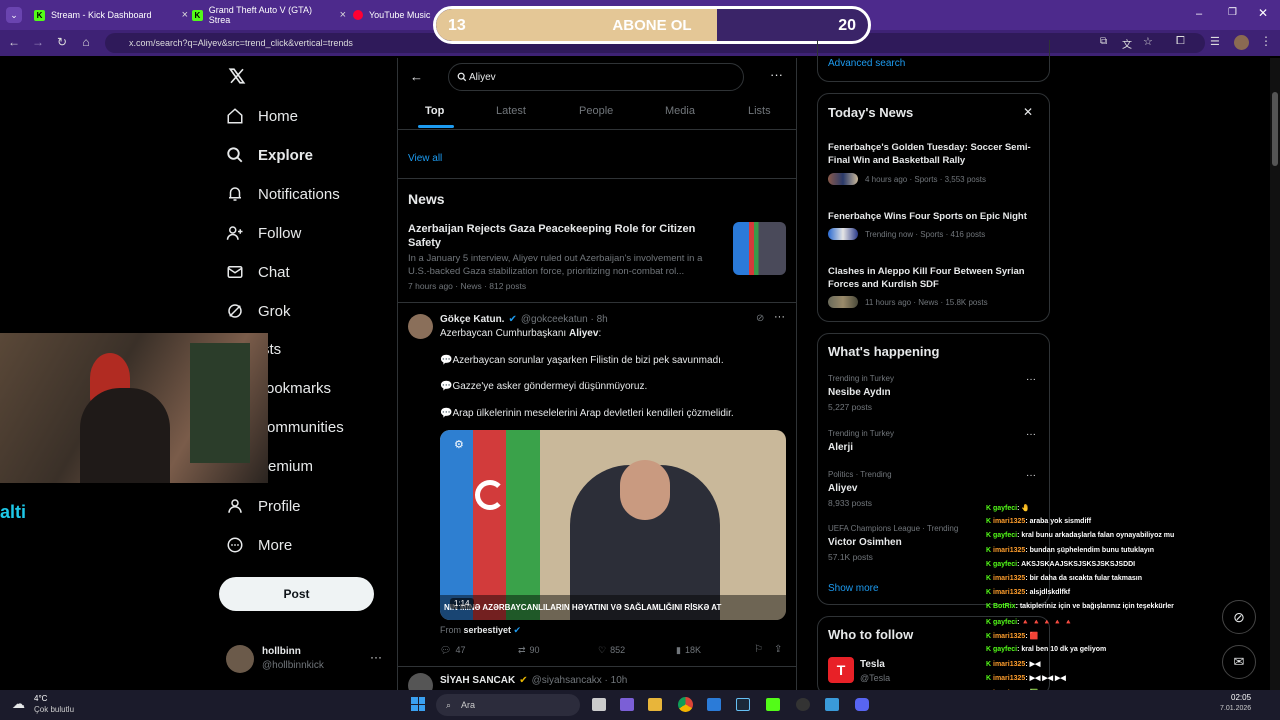 The width and height of the screenshot is (1280, 720). I want to click on maximize-icon: ❐, so click(1232, 12).